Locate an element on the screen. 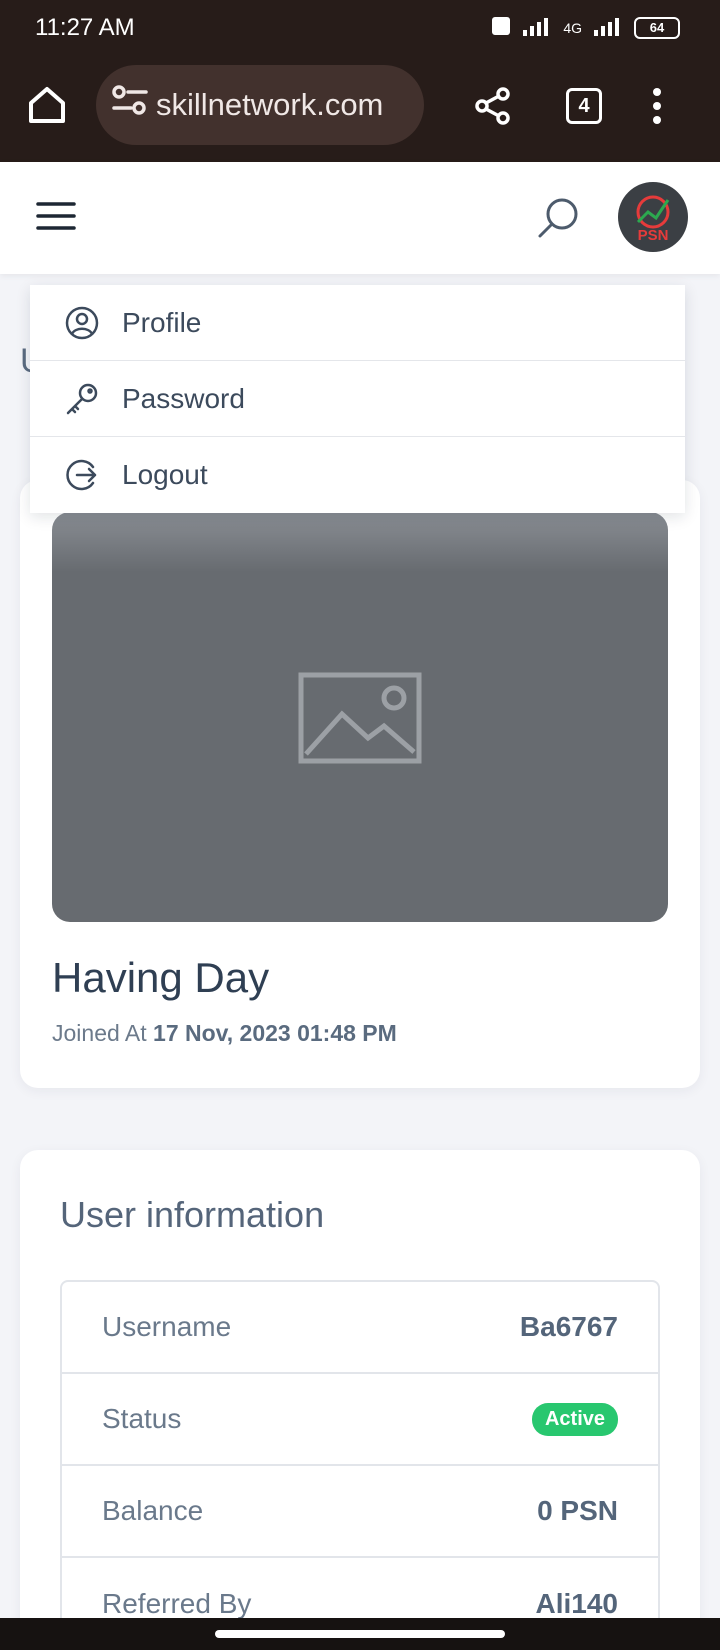 The width and height of the screenshot is (720, 1650). user-circle-icon is located at coordinates (82, 323).